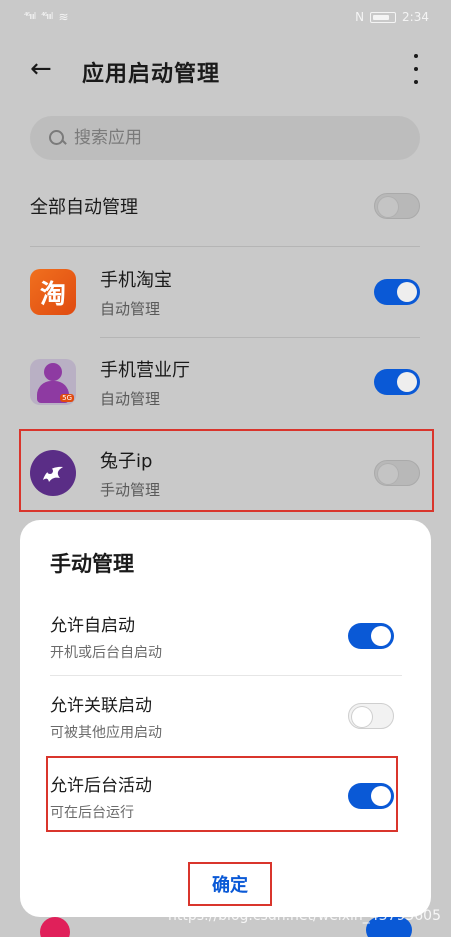 The width and height of the screenshot is (451, 937). What do you see at coordinates (53, 382) in the screenshot?
I see `unicom-hall-icon: 5G` at bounding box center [53, 382].